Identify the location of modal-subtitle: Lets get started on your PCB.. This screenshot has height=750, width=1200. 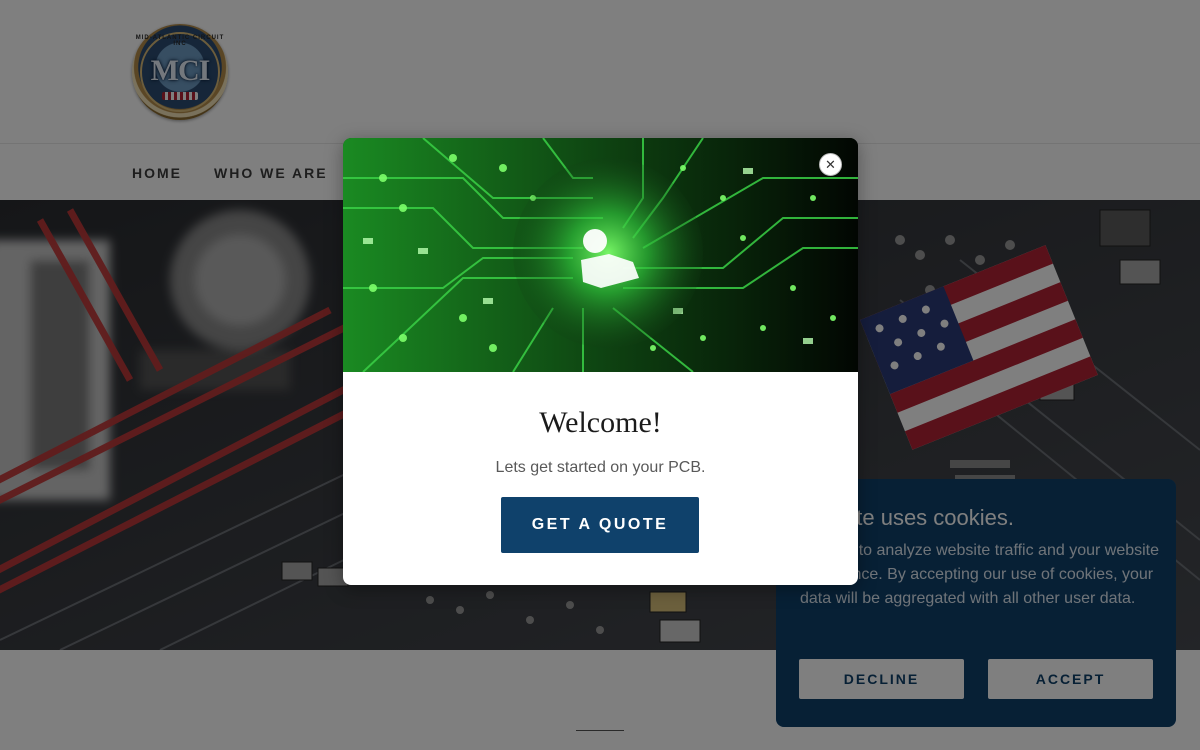
(600, 467).